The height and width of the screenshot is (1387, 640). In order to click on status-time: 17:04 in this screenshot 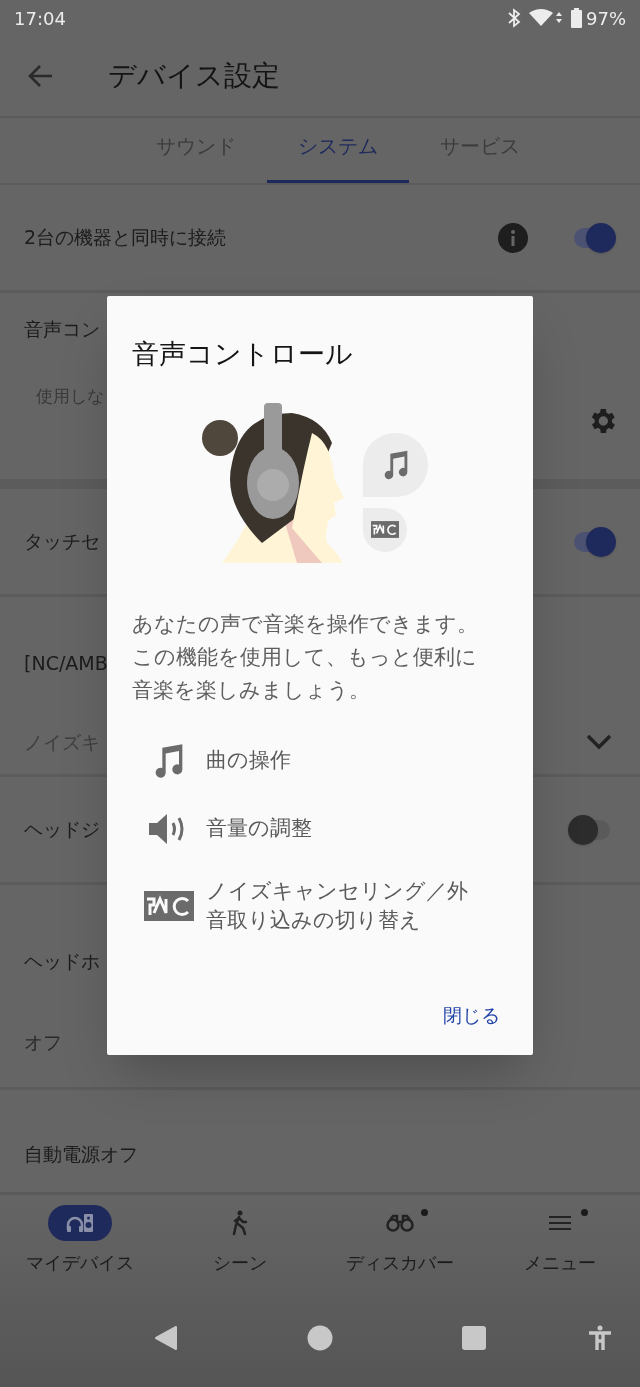, I will do `click(40, 18)`.